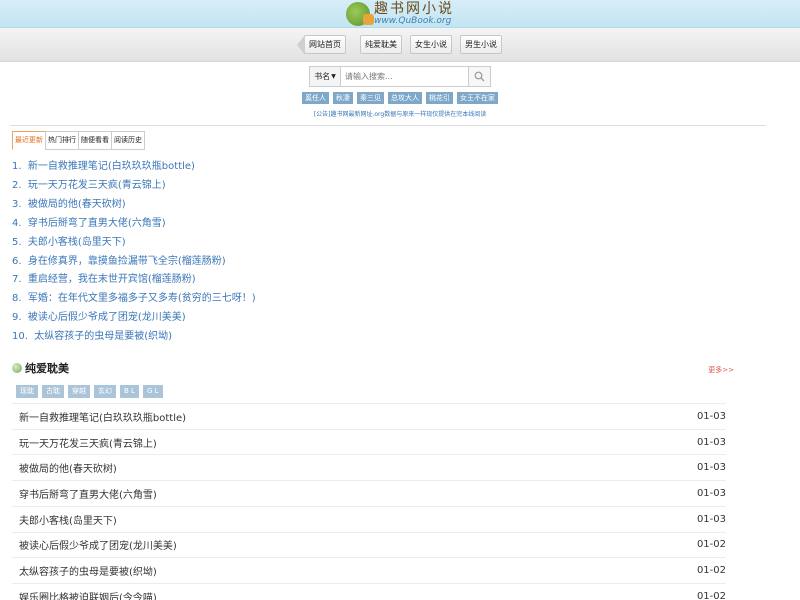  Describe the element at coordinates (369, 467) in the screenshot. I see `table-row: 被做局的他(春天砍树) 01-03` at that location.